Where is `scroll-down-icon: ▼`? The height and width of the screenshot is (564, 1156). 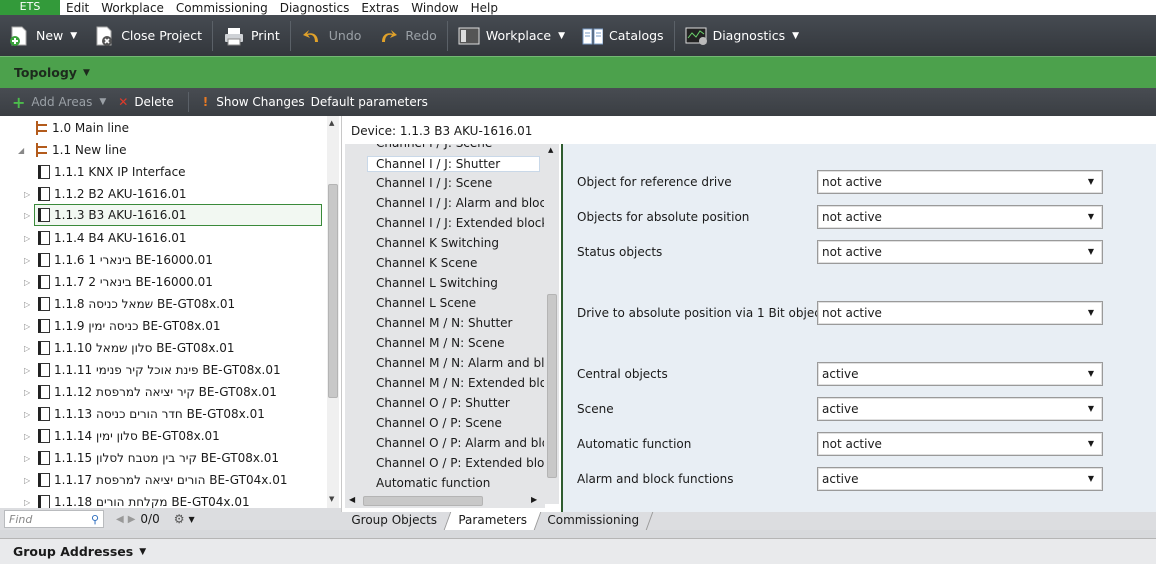 scroll-down-icon: ▼ is located at coordinates (331, 499).